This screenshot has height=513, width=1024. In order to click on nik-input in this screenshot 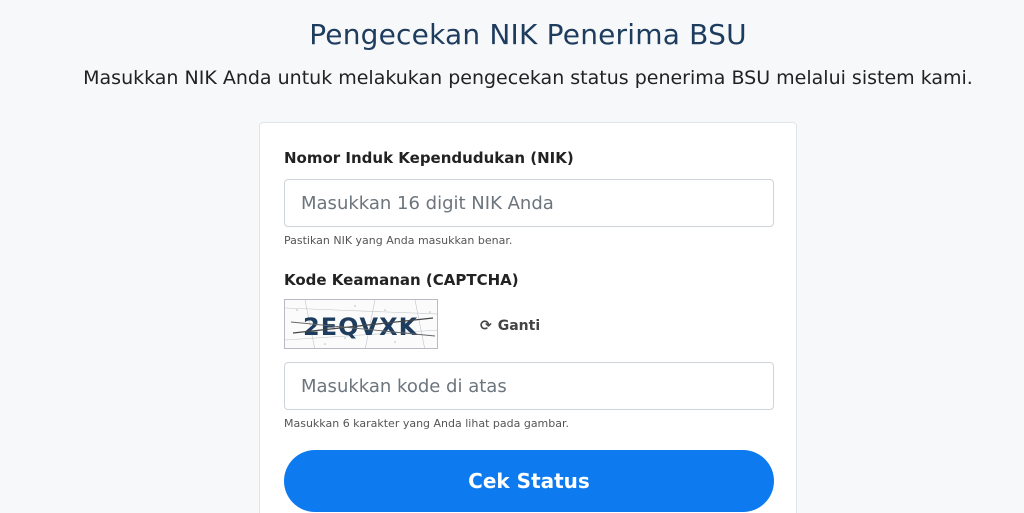, I will do `click(529, 203)`.